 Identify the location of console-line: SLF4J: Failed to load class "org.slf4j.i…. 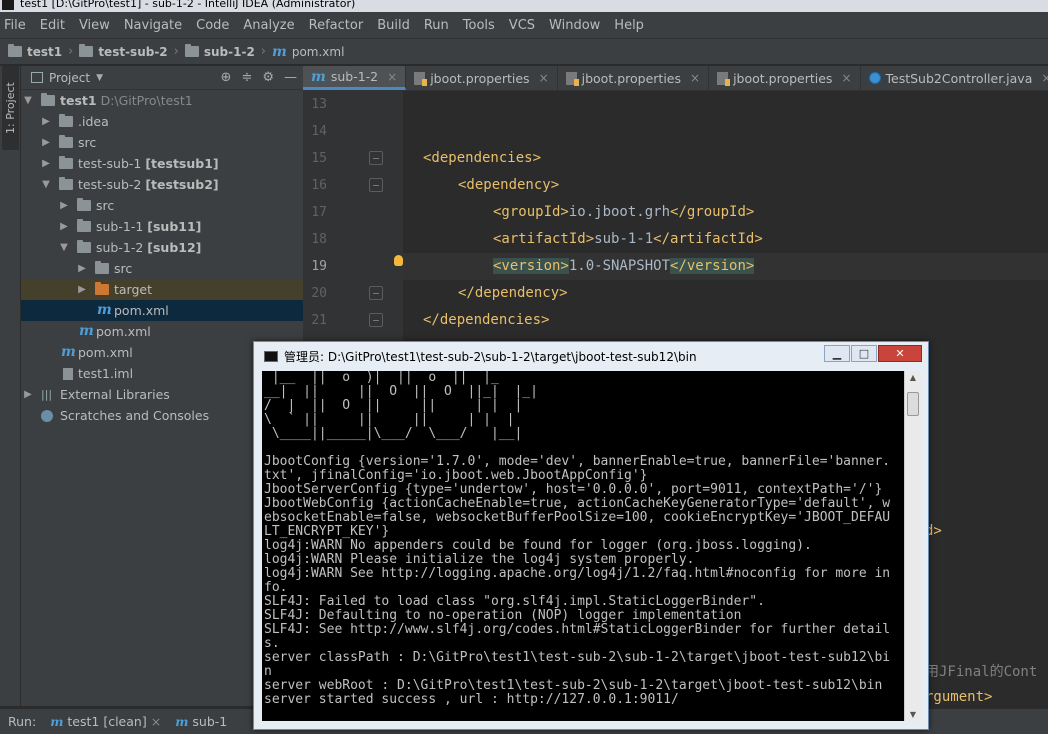
(514, 601).